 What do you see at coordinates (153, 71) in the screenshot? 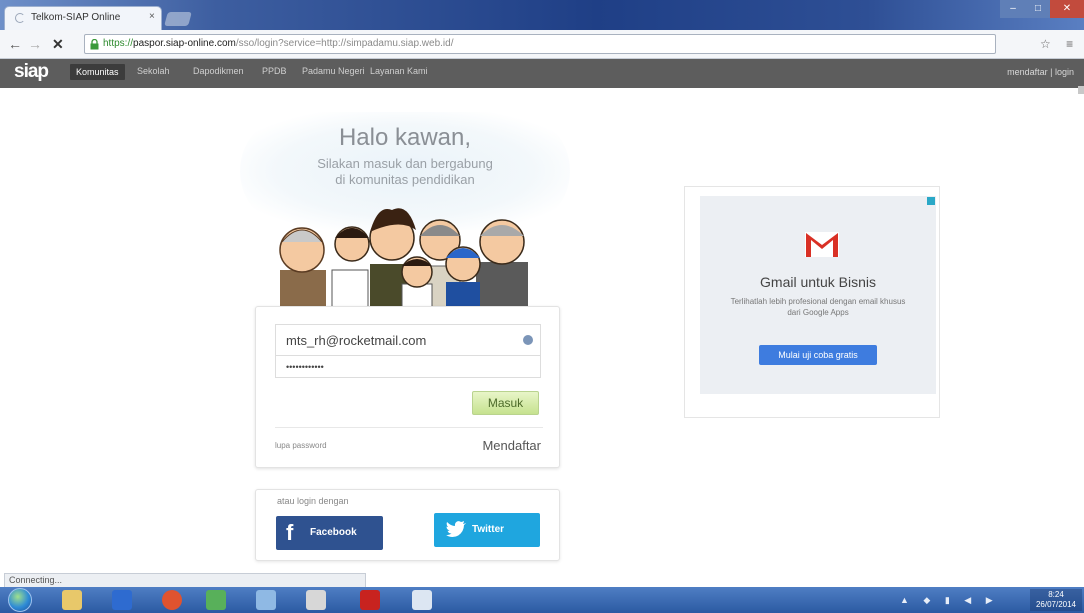
I see `nav-item-sekolah: Sekolah` at bounding box center [153, 71].